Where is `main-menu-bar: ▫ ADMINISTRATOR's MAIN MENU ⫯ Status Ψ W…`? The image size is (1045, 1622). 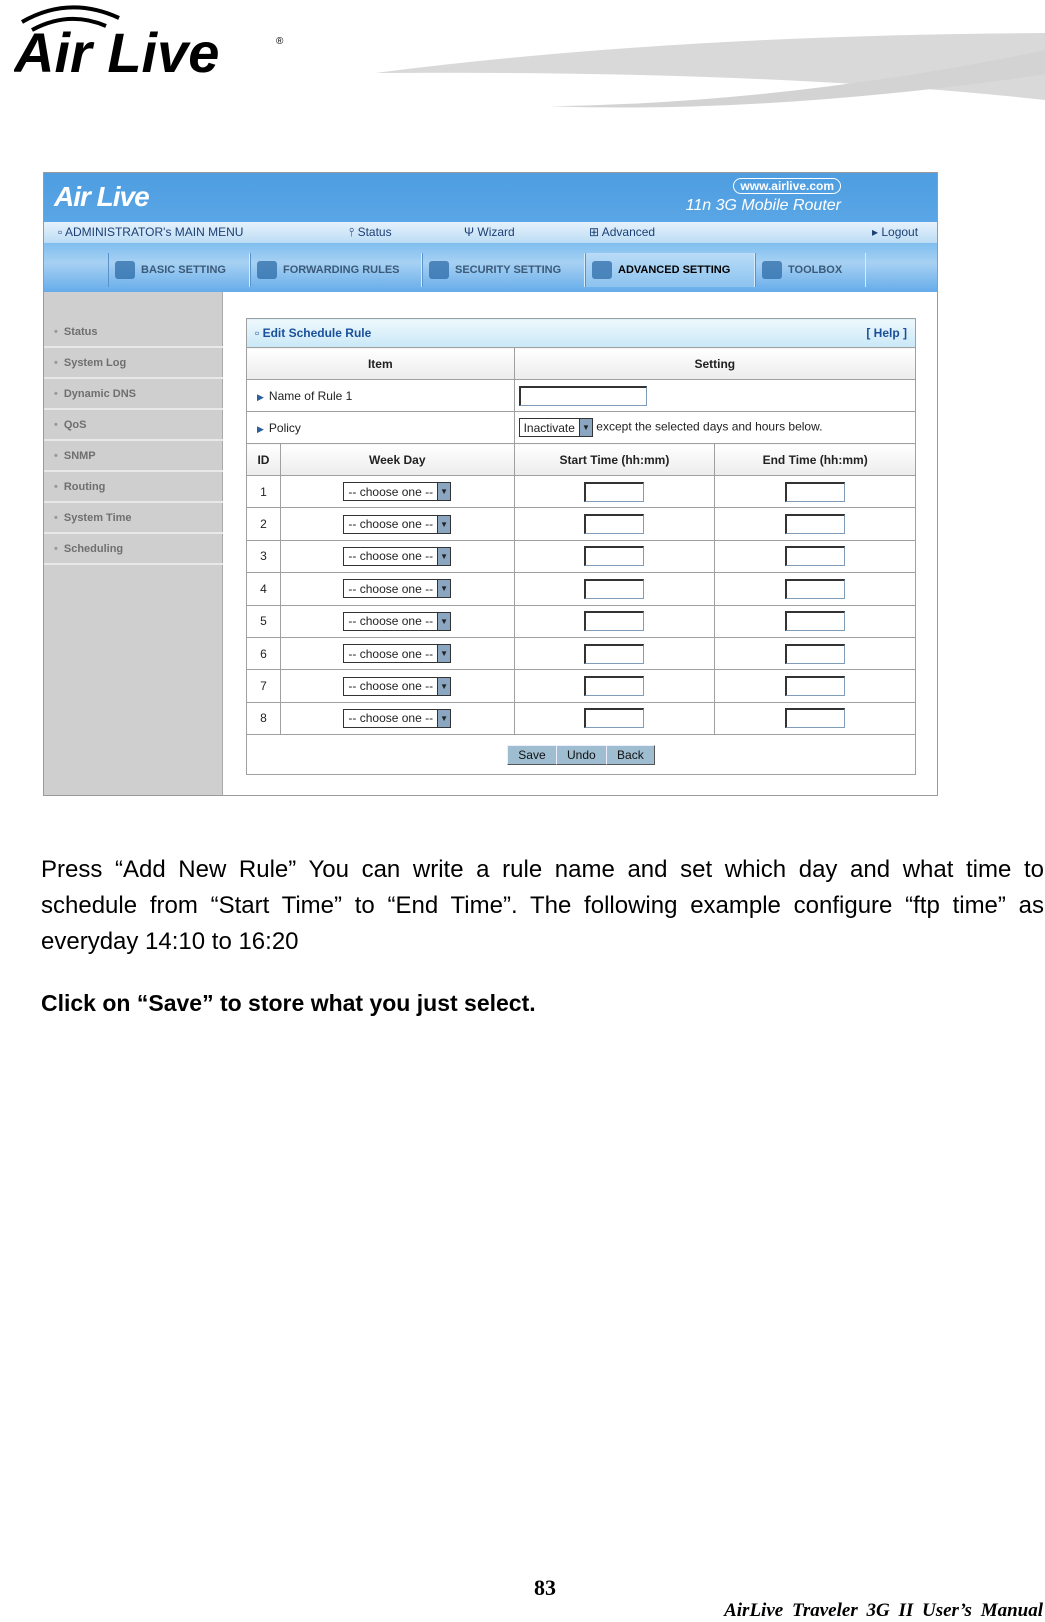 main-menu-bar: ▫ ADMINISTRATOR's MAIN MENU ⫯ Status Ψ W… is located at coordinates (490, 232).